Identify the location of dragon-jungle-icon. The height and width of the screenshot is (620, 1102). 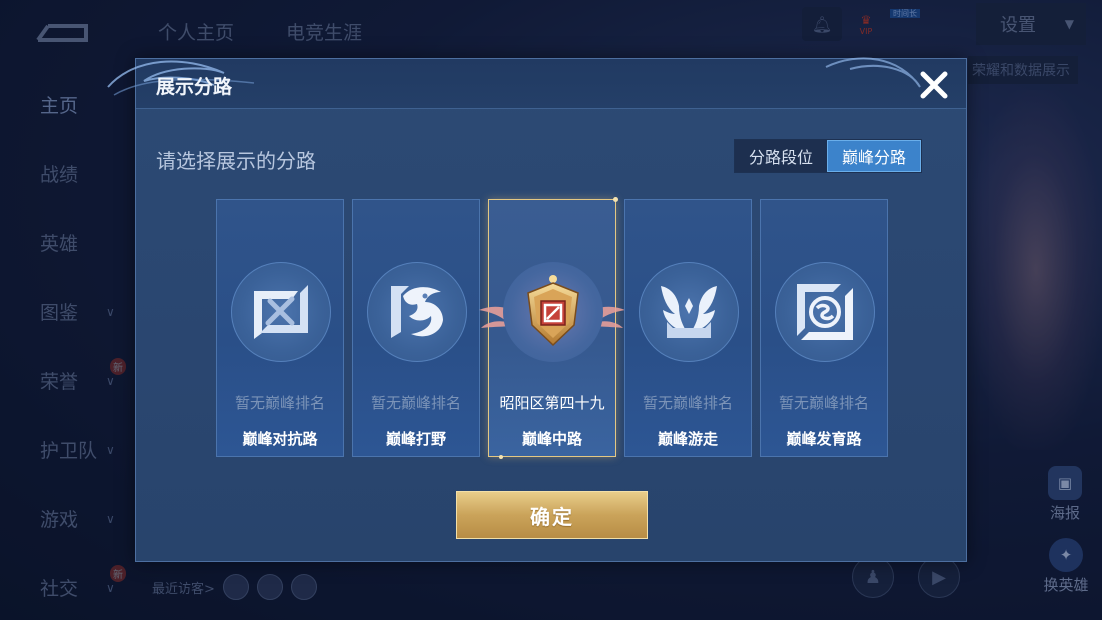
(417, 312).